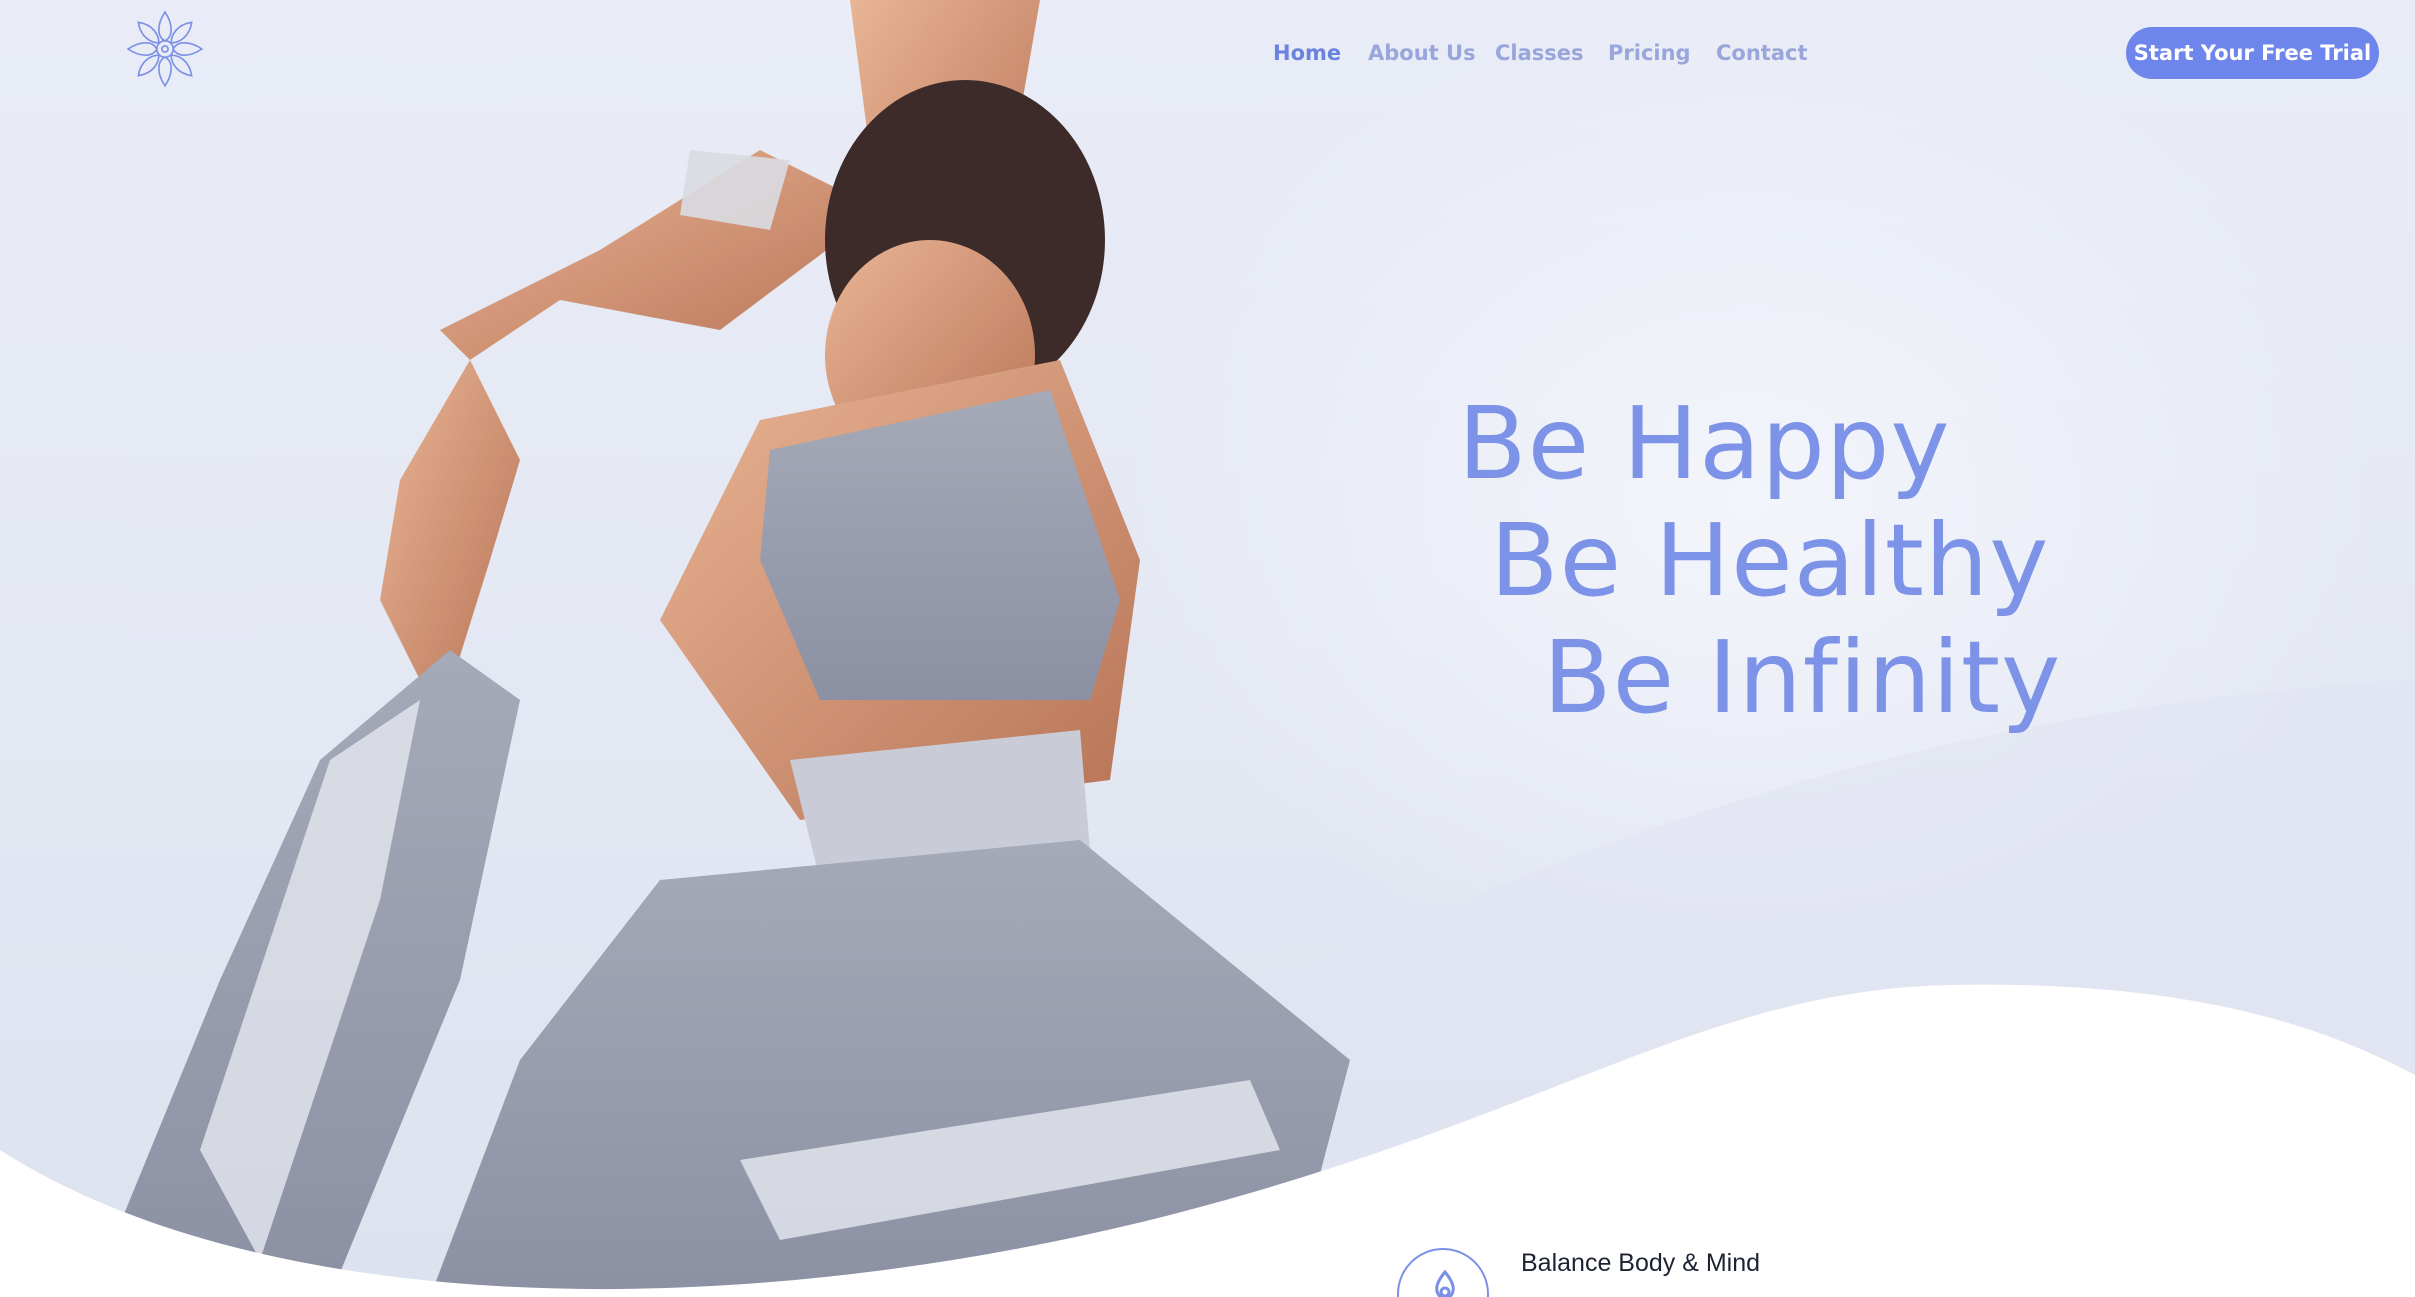  I want to click on feature-title-balance: Balance Body & Mind, so click(1641, 1263).